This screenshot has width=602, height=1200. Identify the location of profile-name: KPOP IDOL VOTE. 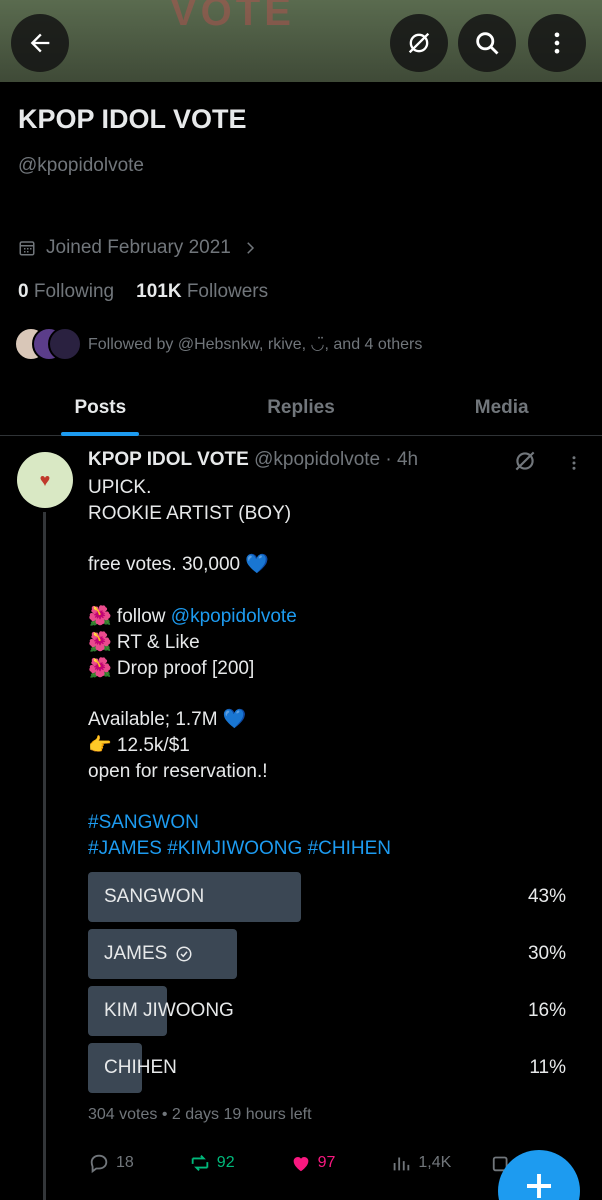
(132, 119).